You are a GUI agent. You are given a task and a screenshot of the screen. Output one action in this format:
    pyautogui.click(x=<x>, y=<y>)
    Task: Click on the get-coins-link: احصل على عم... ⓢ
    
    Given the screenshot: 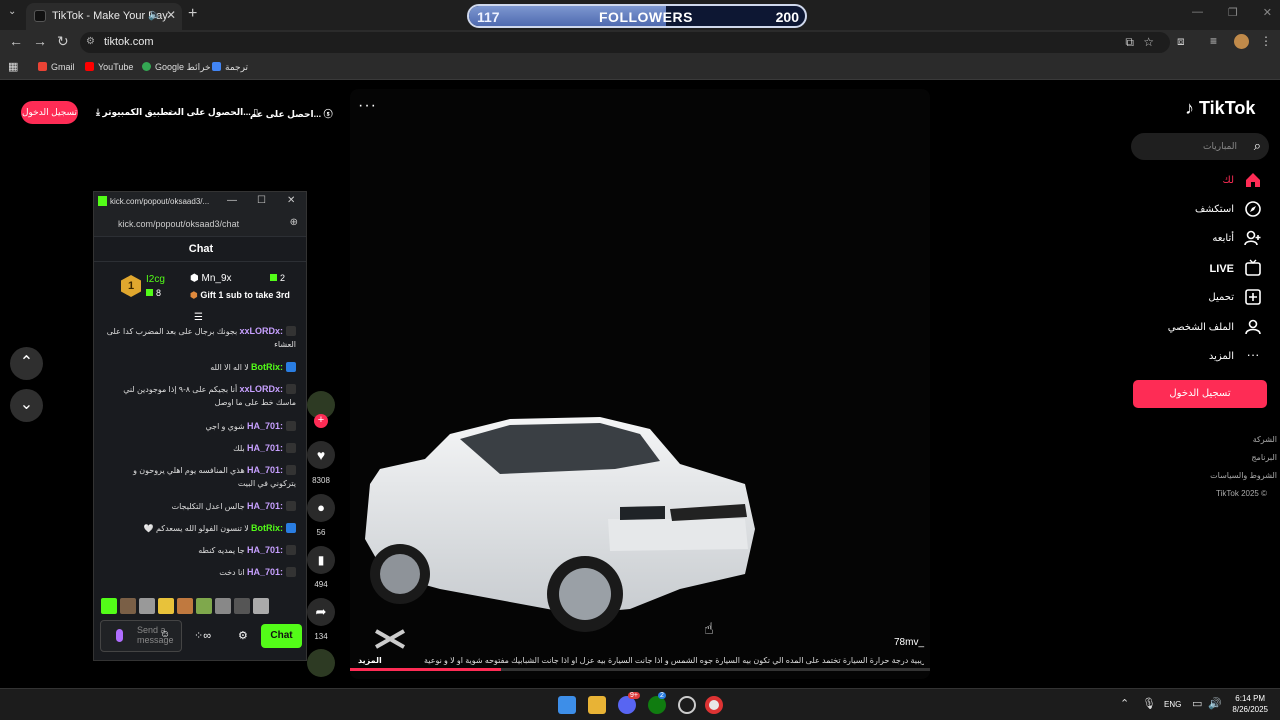 What is the action you would take?
    pyautogui.click(x=291, y=113)
    